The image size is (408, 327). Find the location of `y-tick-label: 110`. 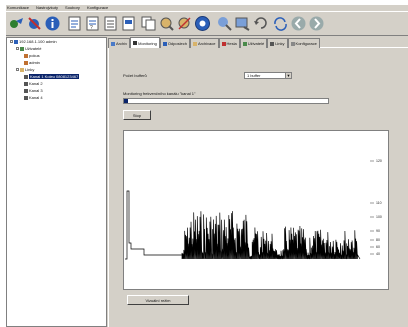

y-tick-label: 110 is located at coordinates (379, 203).